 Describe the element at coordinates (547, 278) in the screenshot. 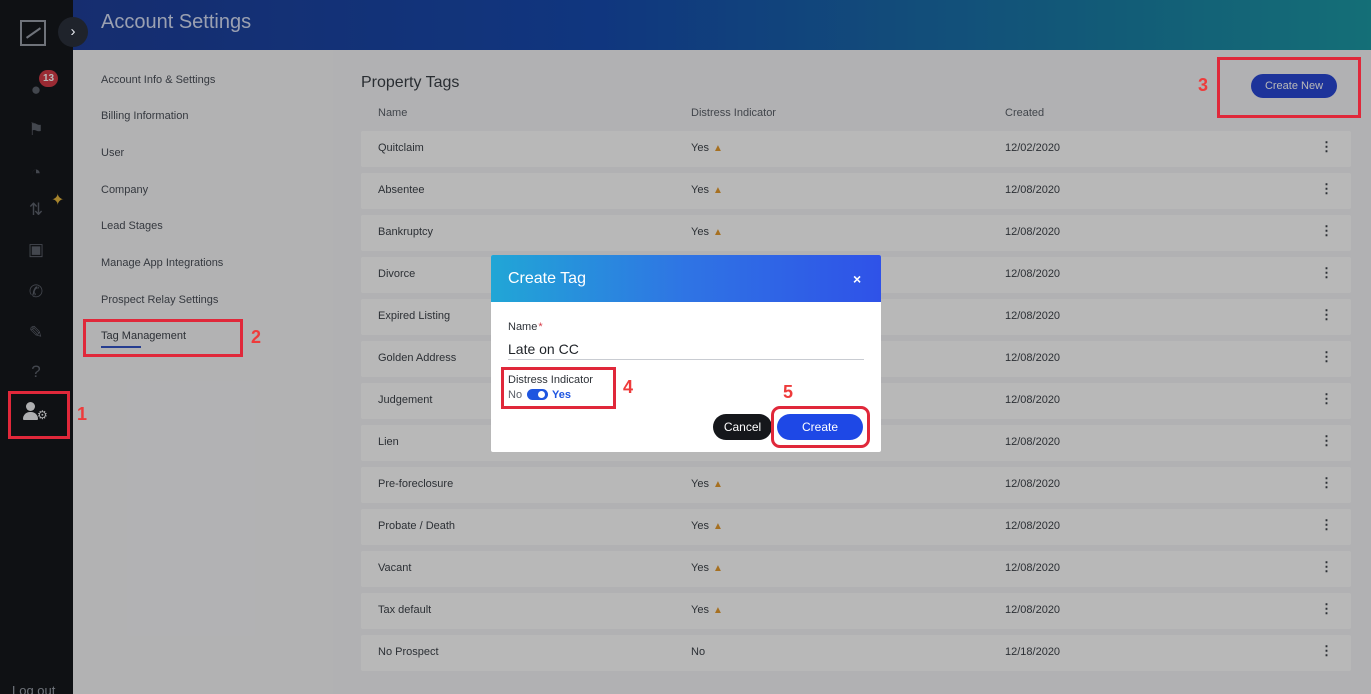

I see `dialog-title: Create Tag` at that location.